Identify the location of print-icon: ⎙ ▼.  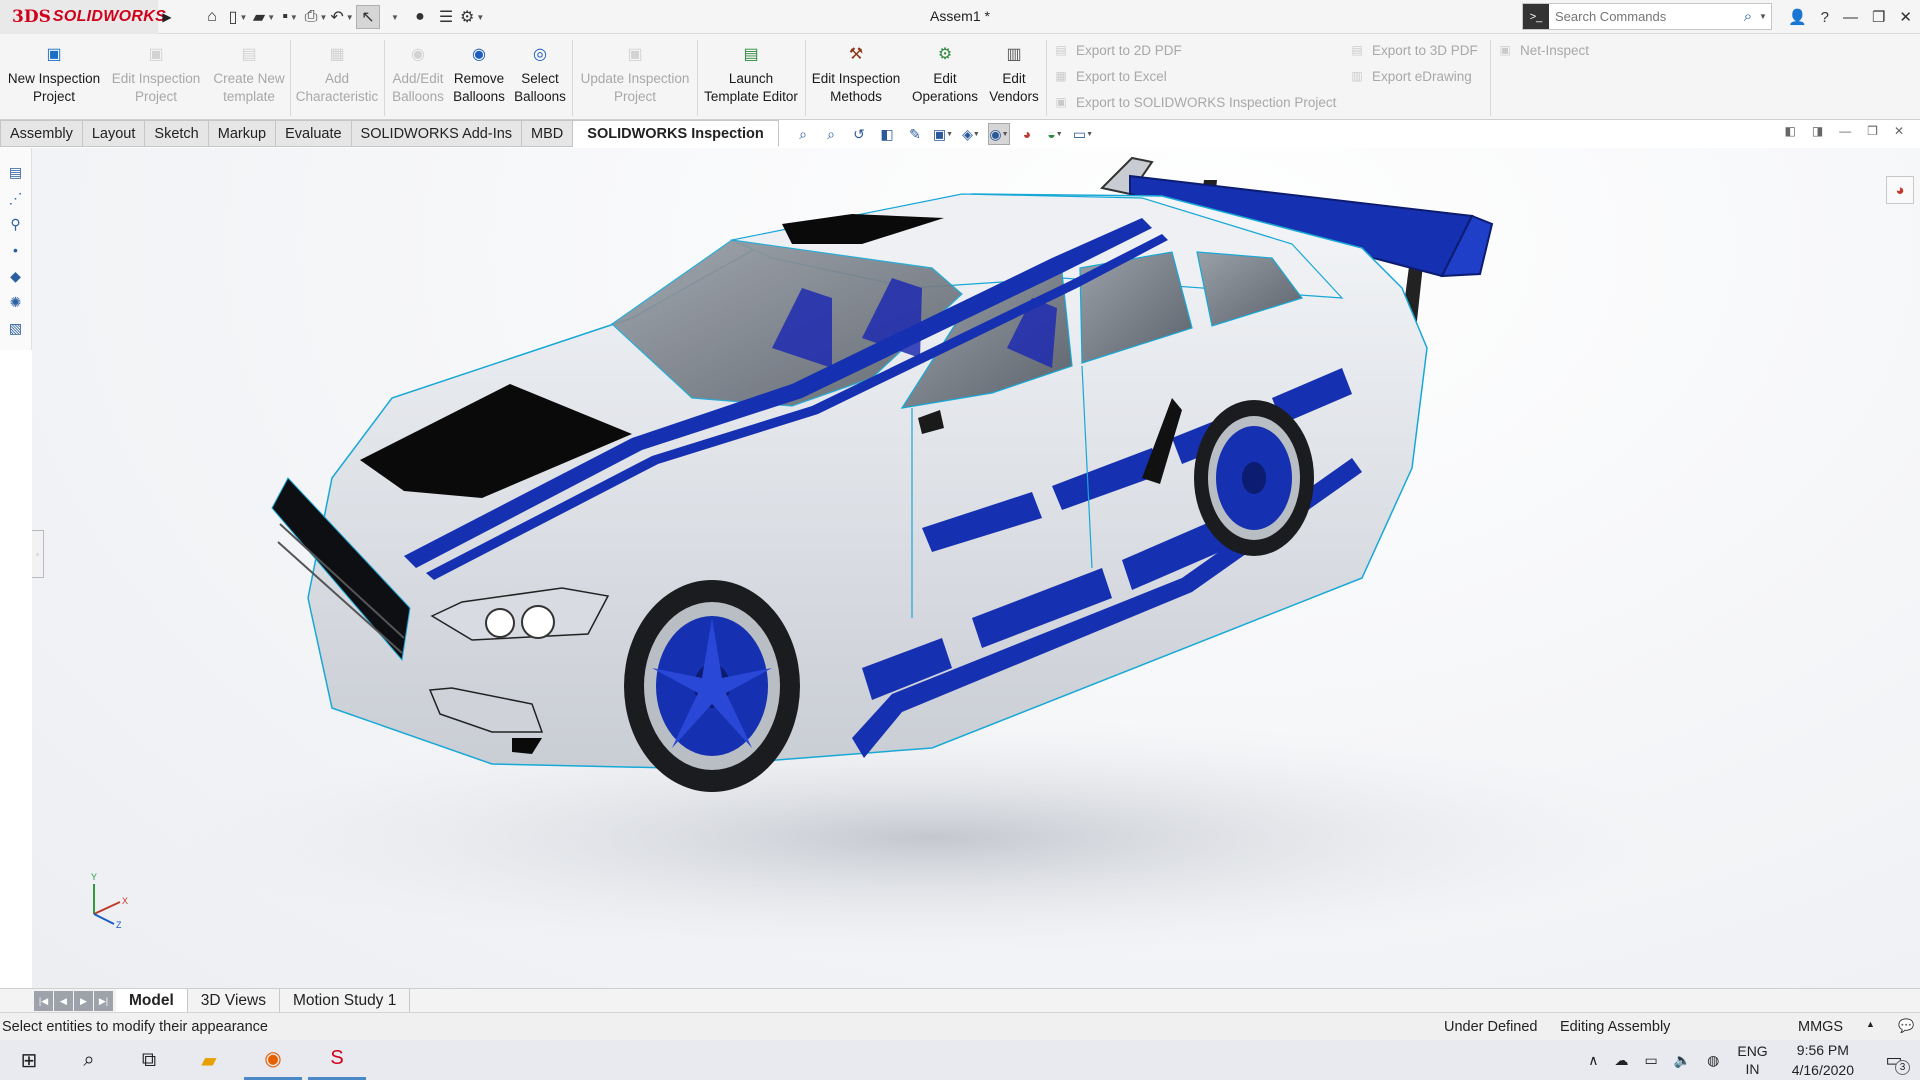
(316, 17).